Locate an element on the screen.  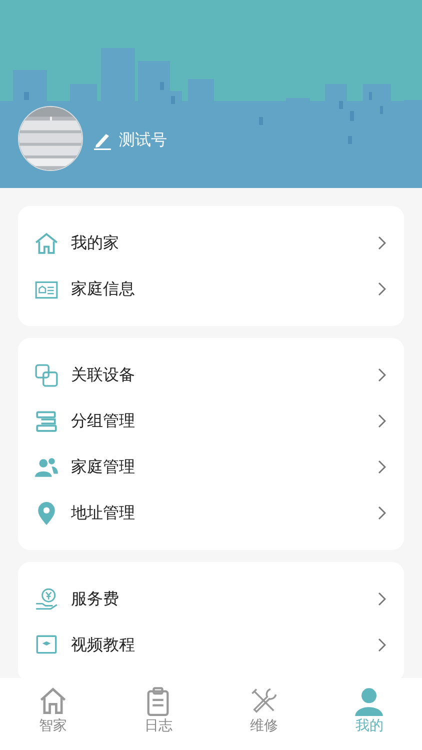
menu-item: 我的家 is located at coordinates (211, 243).